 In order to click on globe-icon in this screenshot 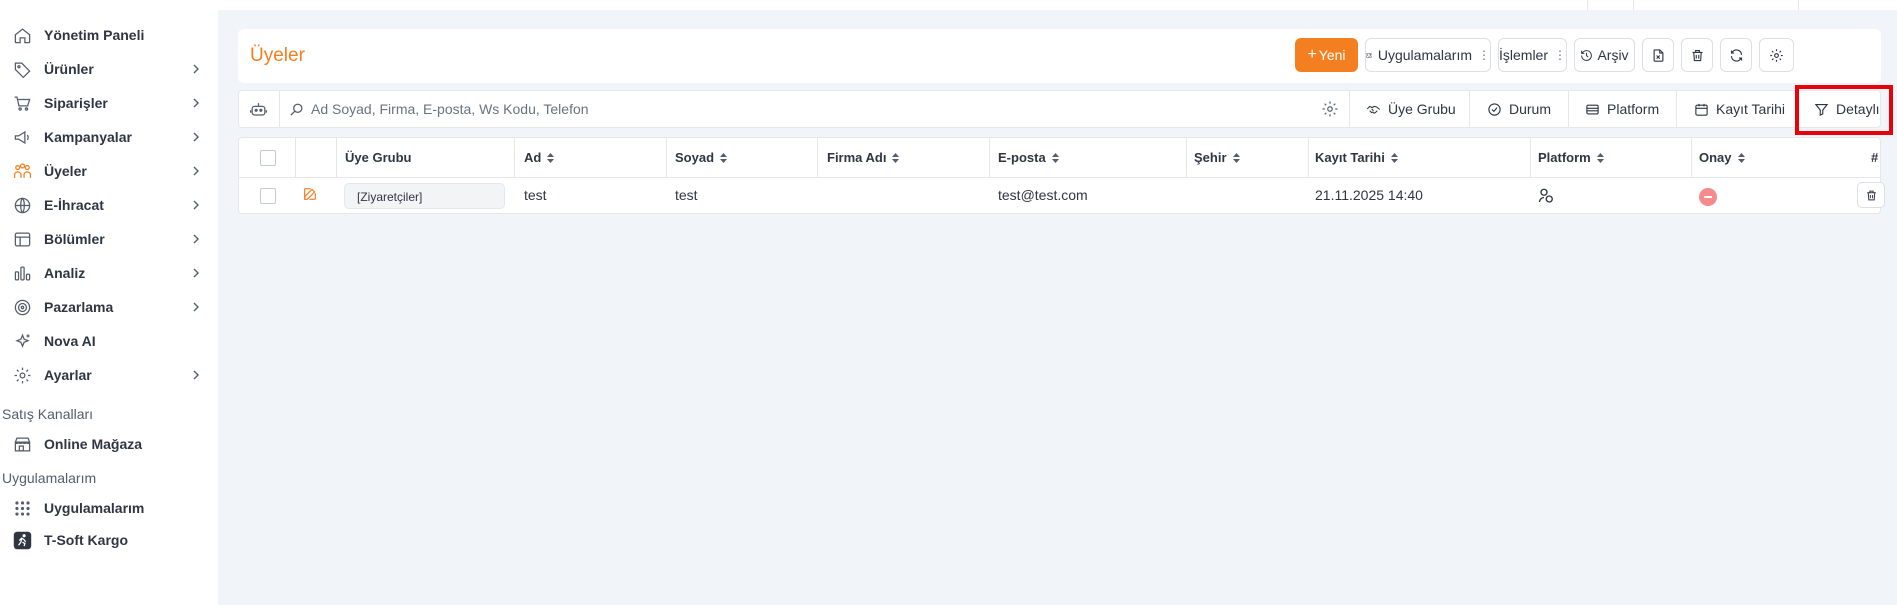, I will do `click(22, 205)`.